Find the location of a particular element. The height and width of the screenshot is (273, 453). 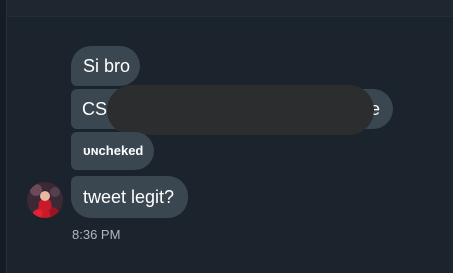

sidebar-edge is located at coordinates (3, 136).